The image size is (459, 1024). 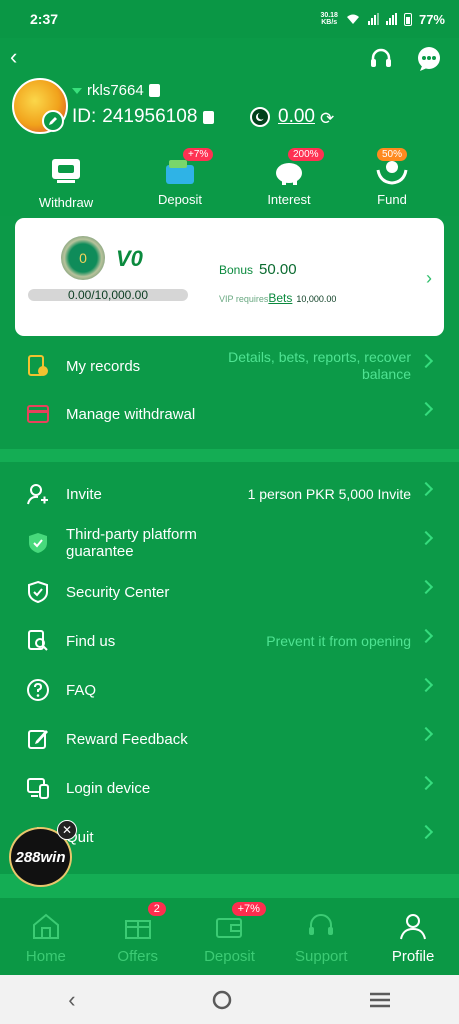 I want to click on balance: 0.00, so click(x=296, y=117).